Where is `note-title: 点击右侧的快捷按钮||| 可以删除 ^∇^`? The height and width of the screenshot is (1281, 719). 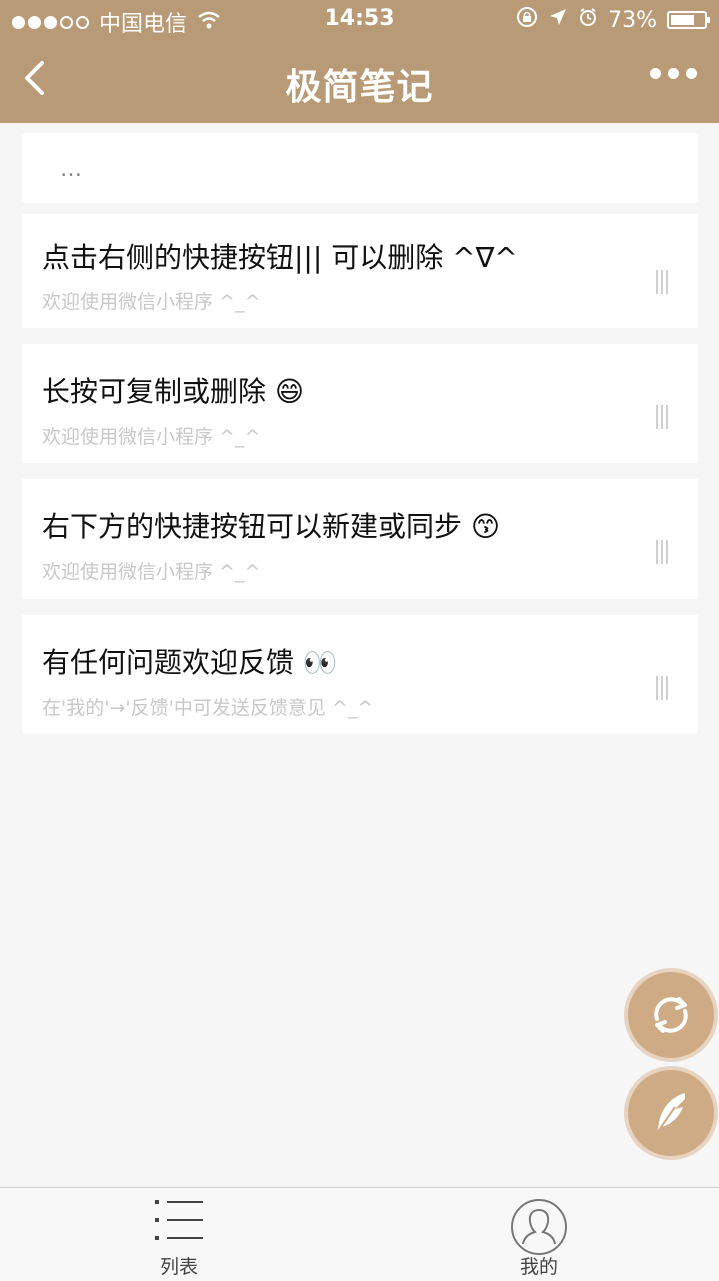 note-title: 点击右侧的快捷按钮||| 可以删除 ^∇^ is located at coordinates (280, 257).